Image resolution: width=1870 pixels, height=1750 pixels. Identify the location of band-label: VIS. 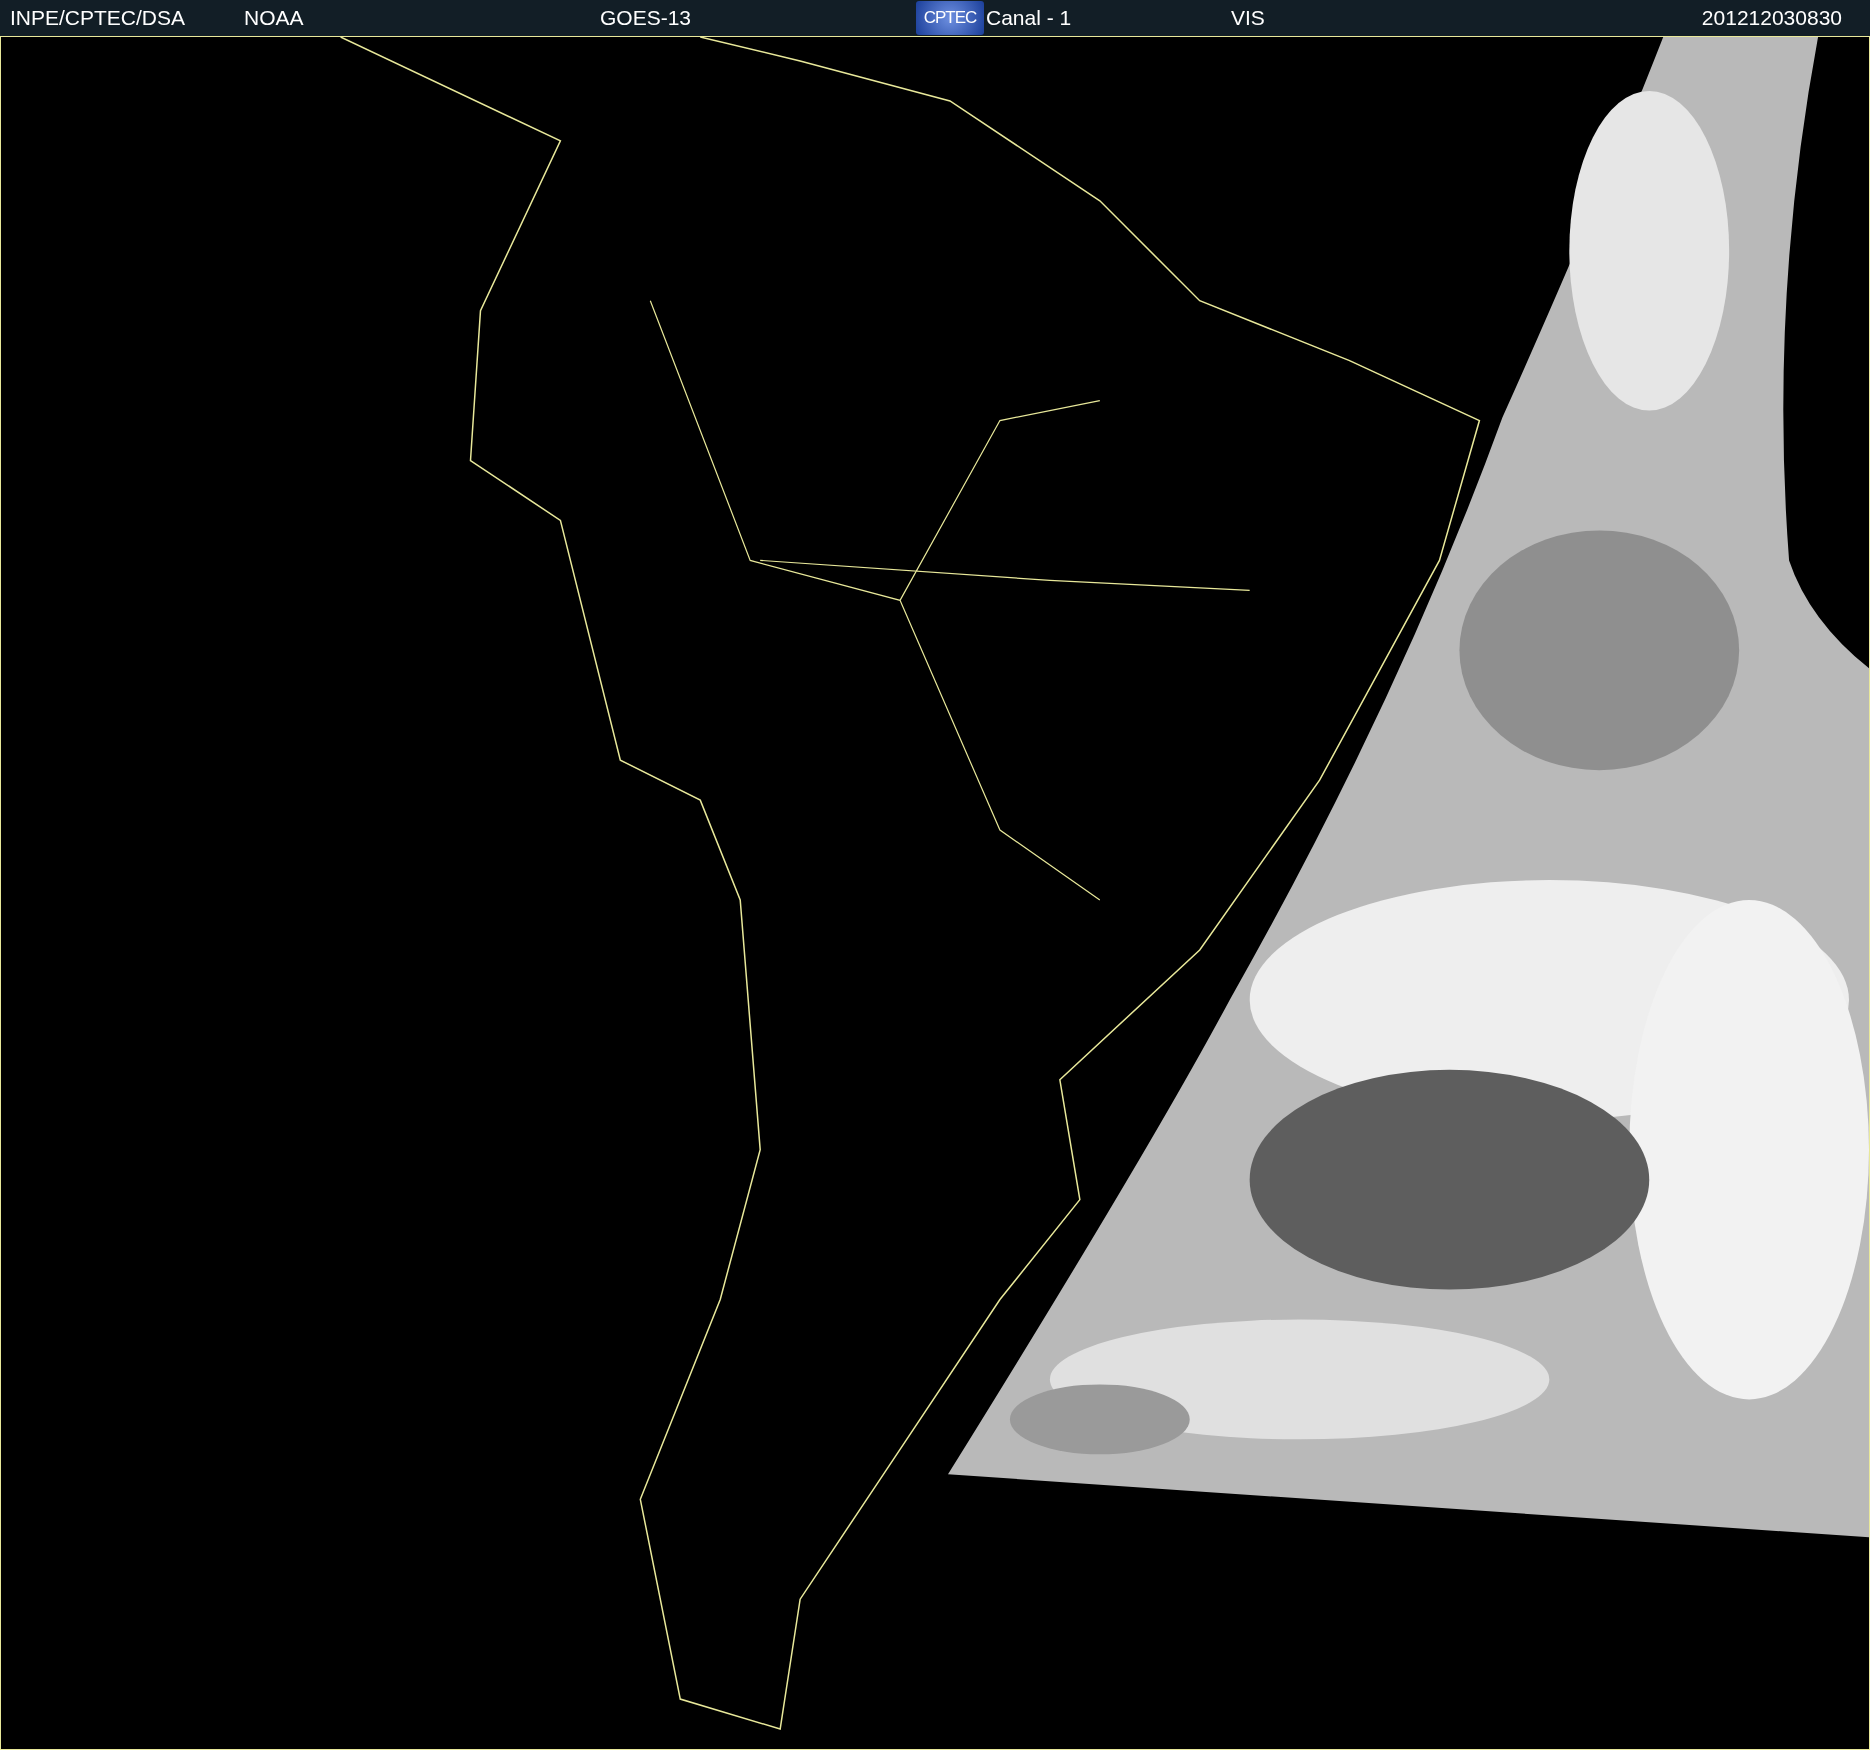
(1248, 18).